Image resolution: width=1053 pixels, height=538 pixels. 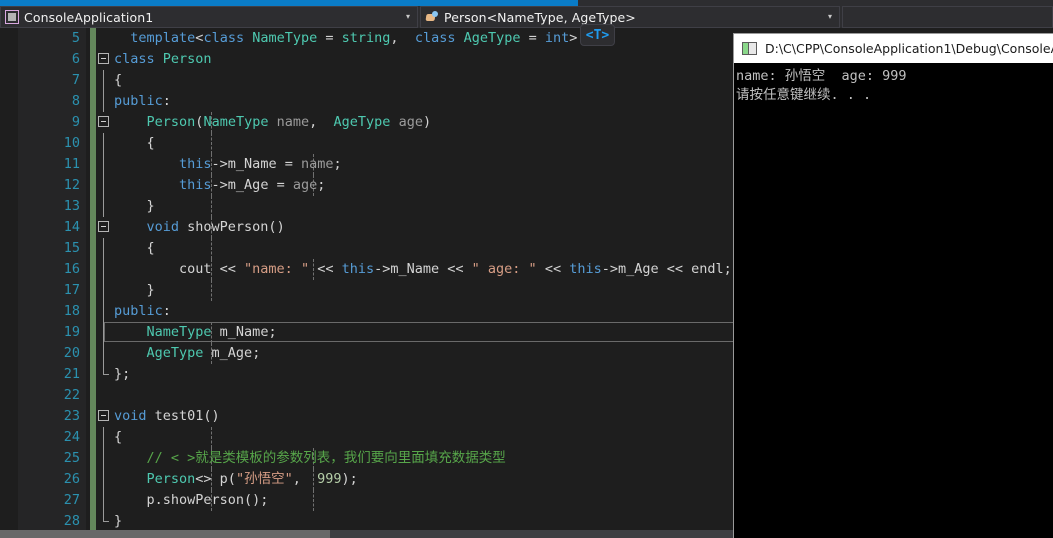 I want to click on line-number: 11, so click(x=71, y=164).